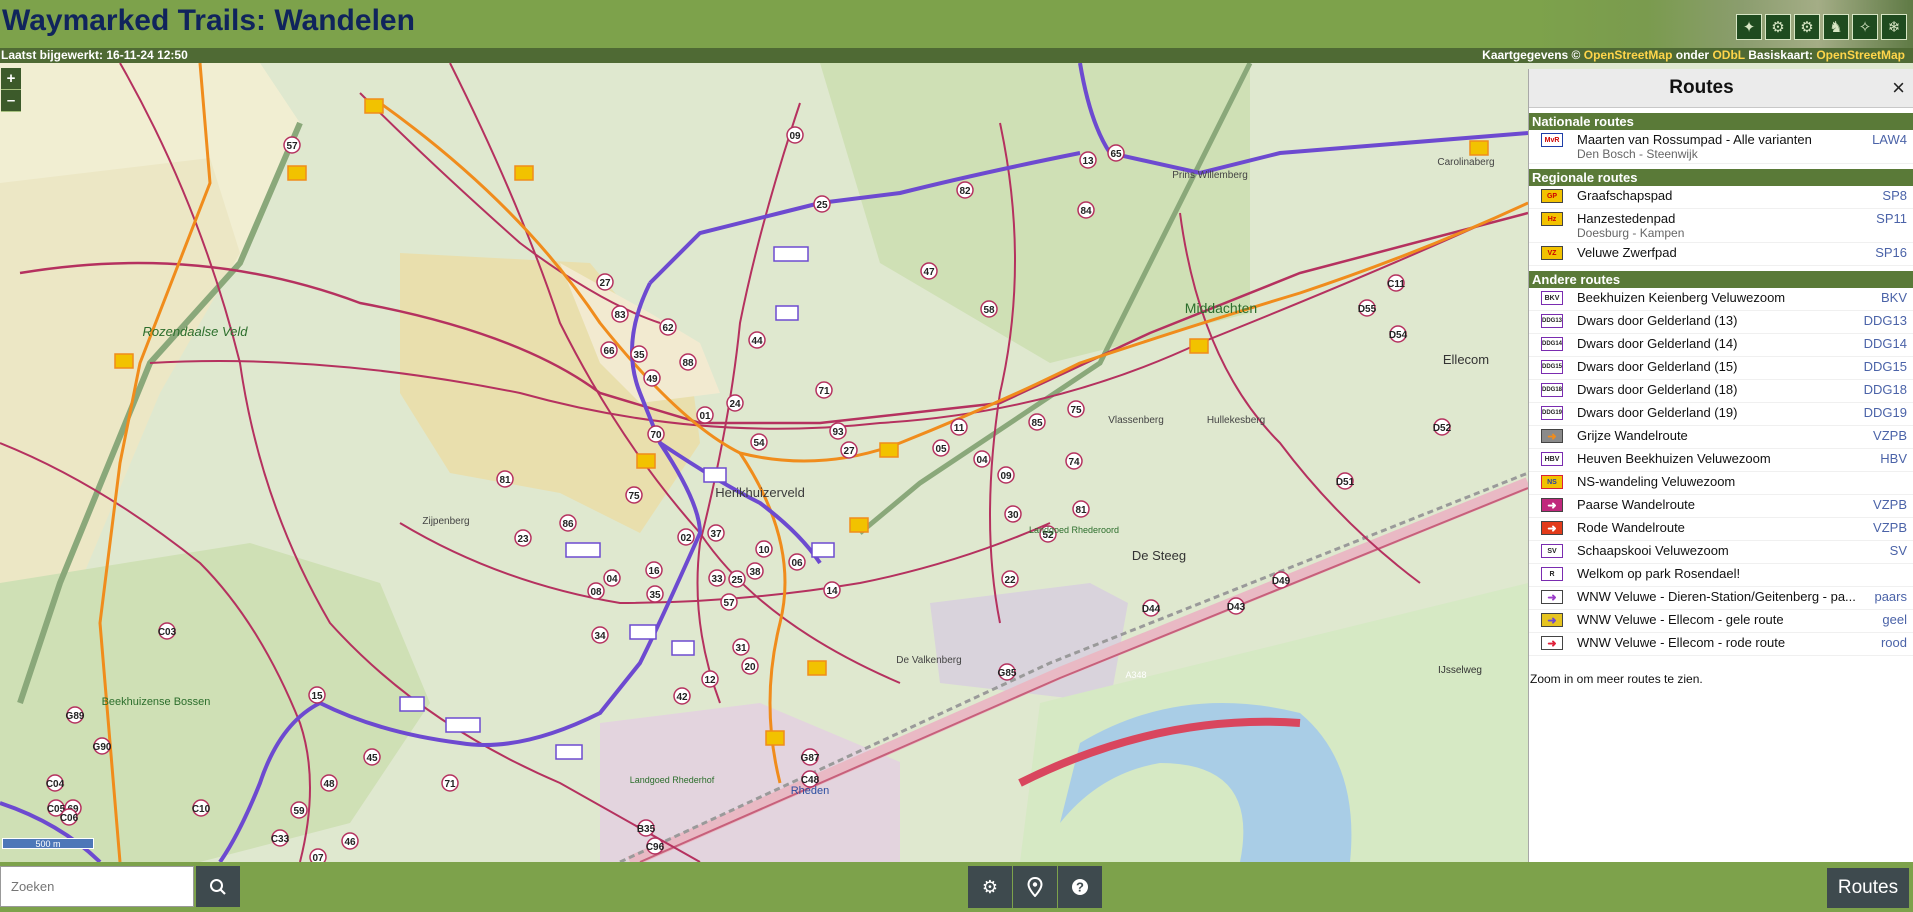 The width and height of the screenshot is (1913, 912). I want to click on help-button: ?, so click(1080, 887).